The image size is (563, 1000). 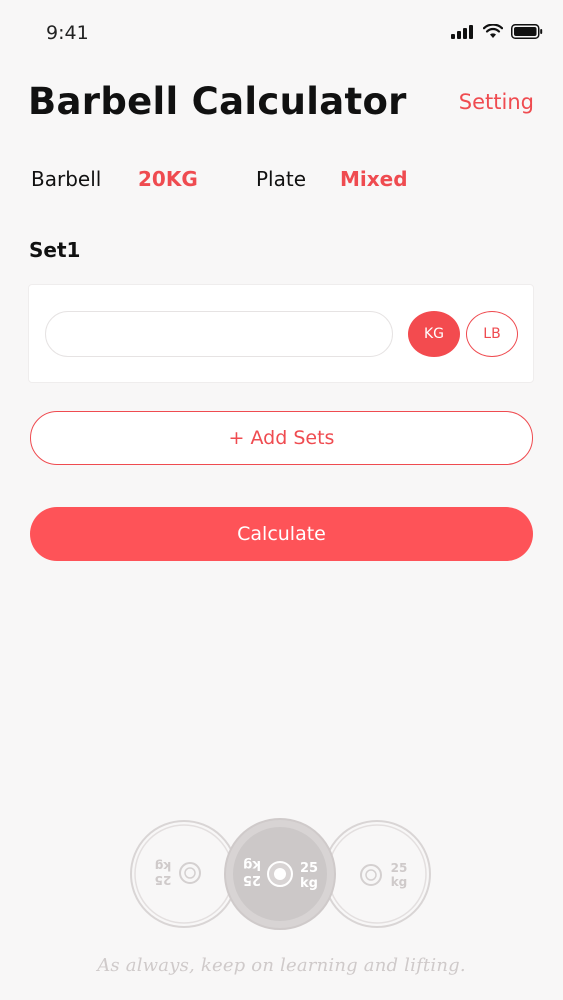 I want to click on plate-center-unit: kg, so click(x=309, y=883).